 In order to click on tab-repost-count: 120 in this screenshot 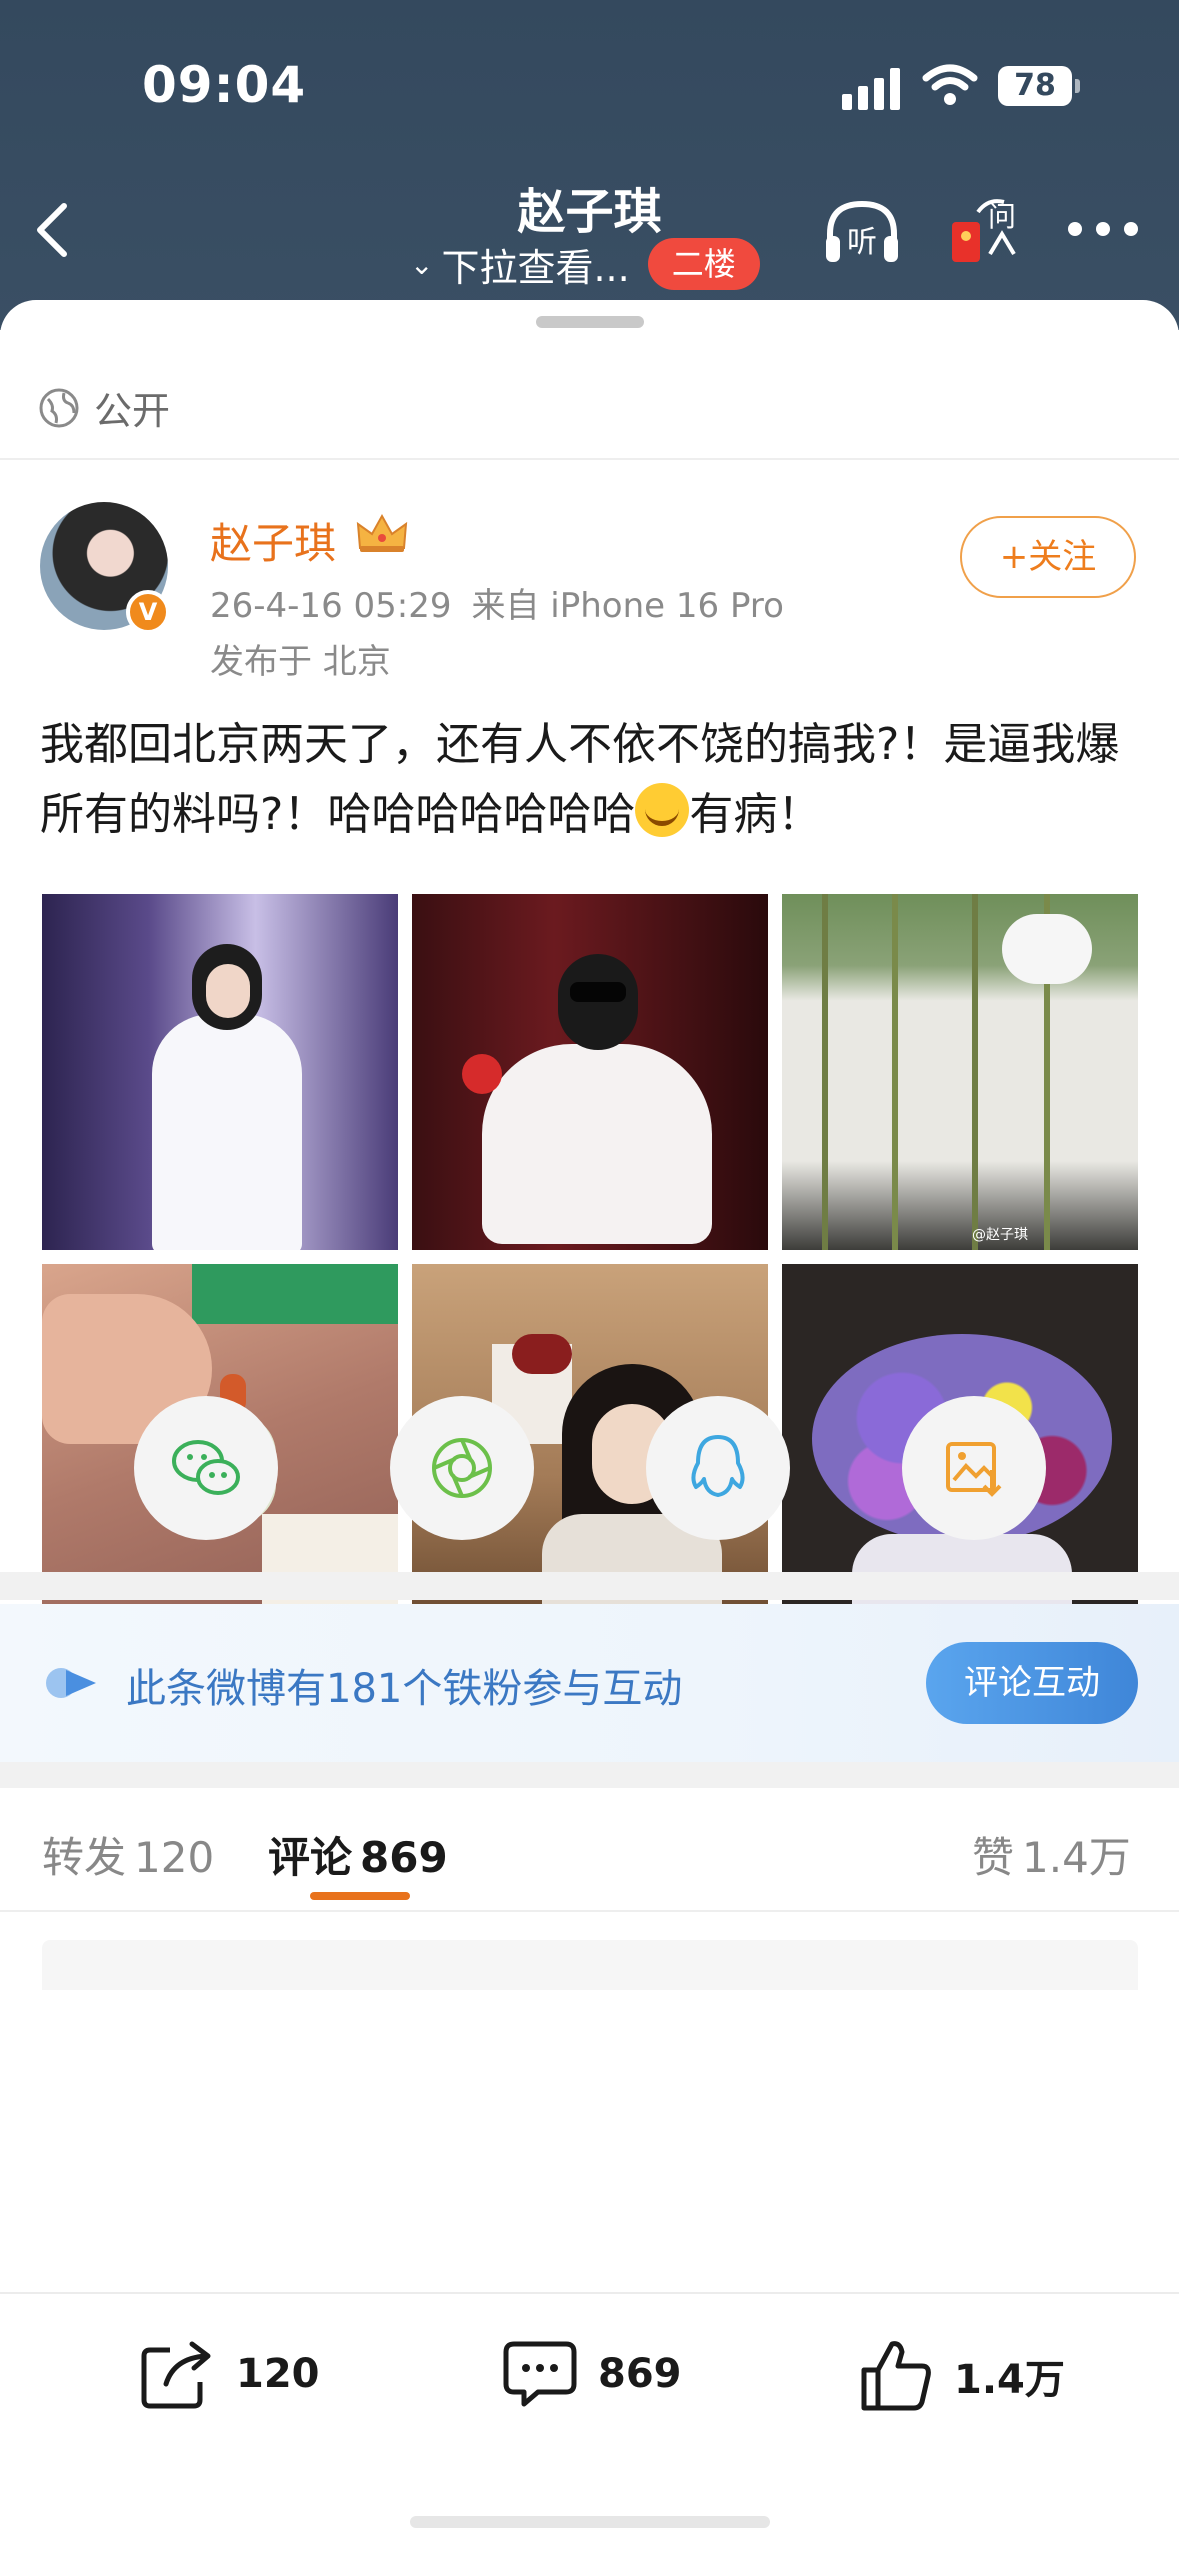, I will do `click(174, 1857)`.